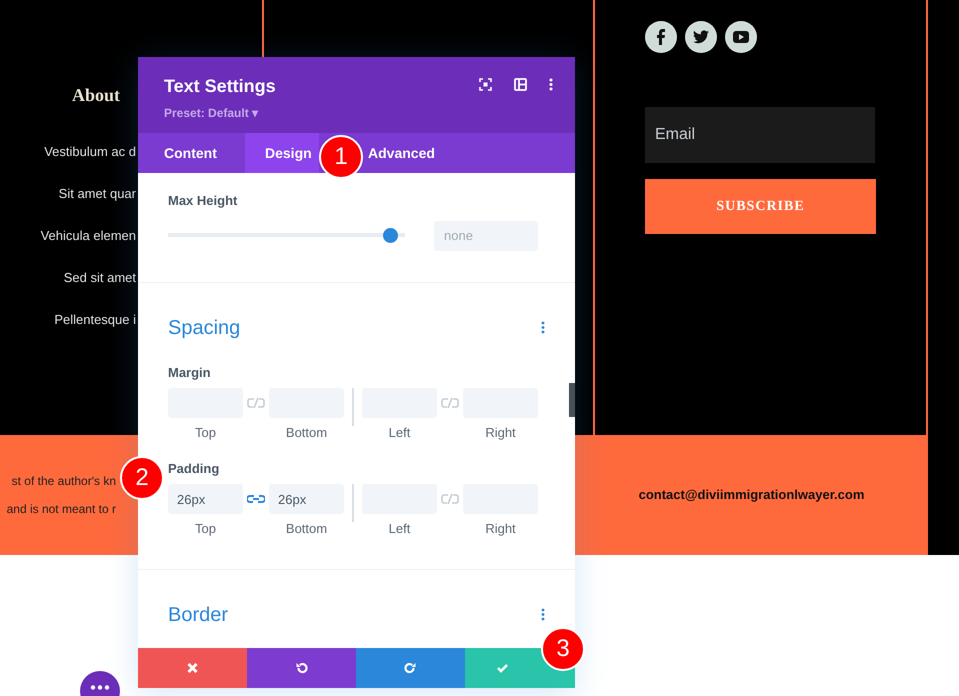 This screenshot has height=696, width=959. Describe the element at coordinates (204, 327) in the screenshot. I see `spacing-heading: Spacing` at that location.